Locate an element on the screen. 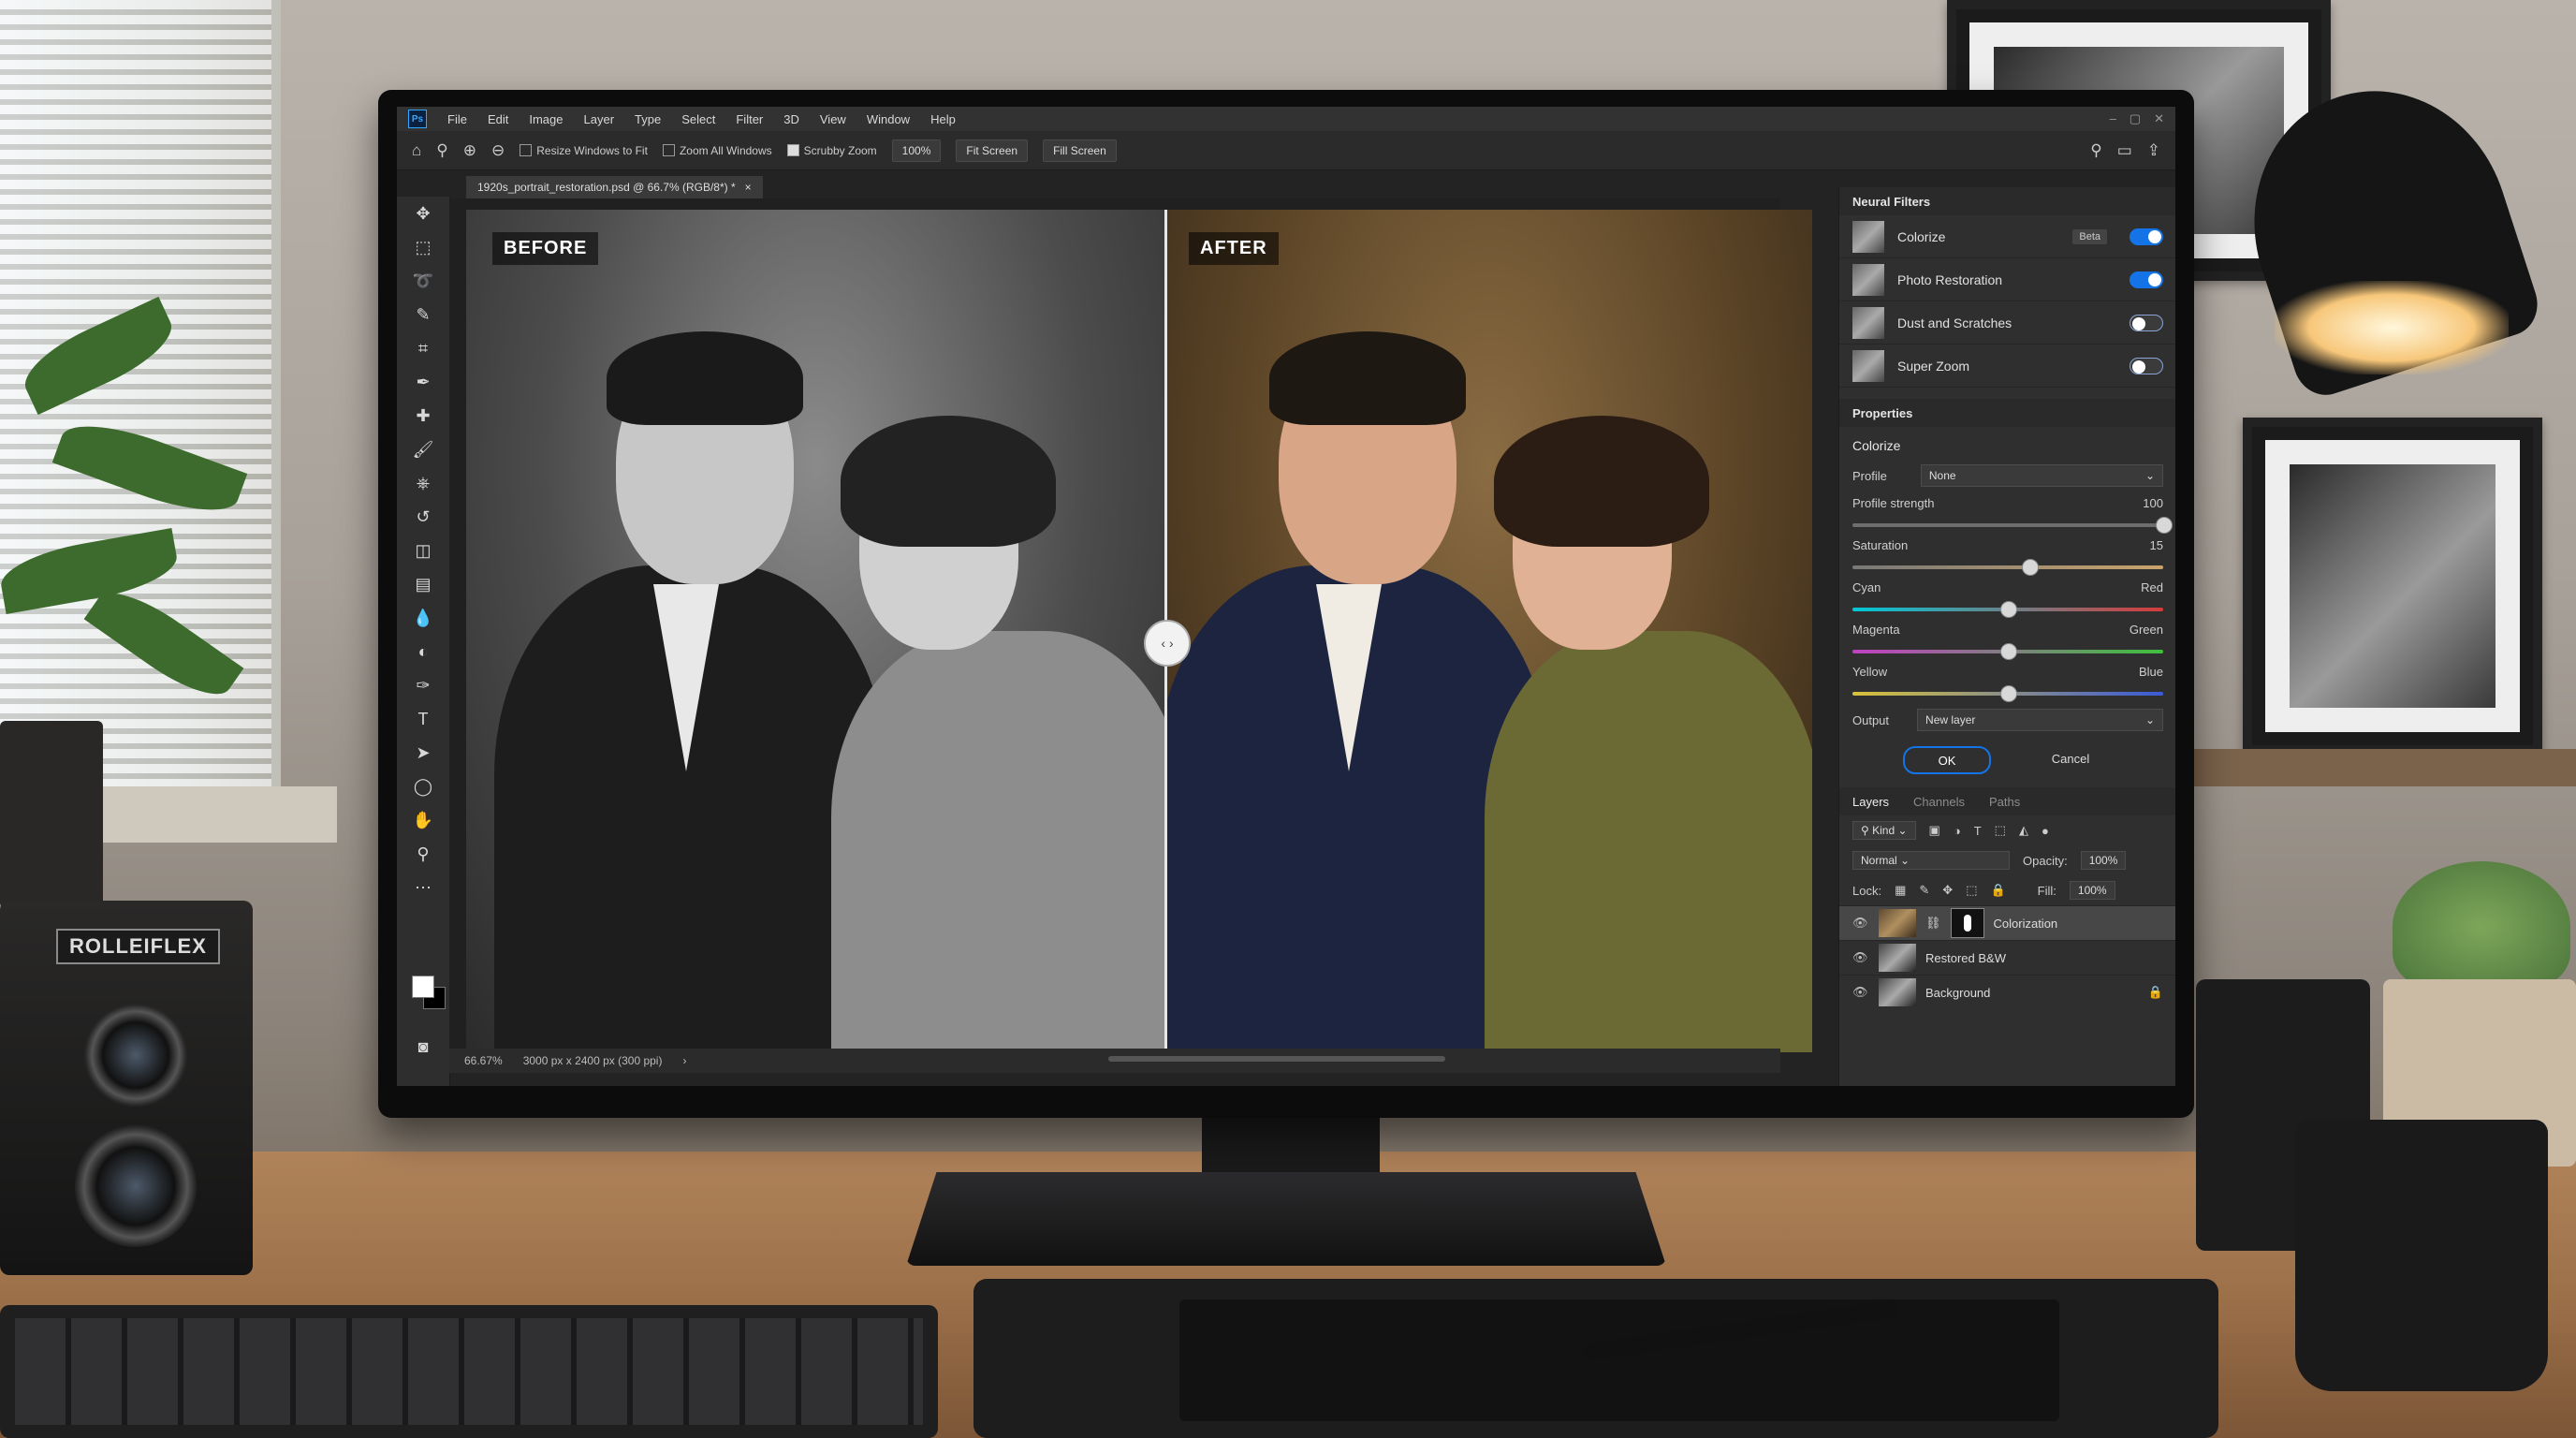 This screenshot has width=2576, height=1438. menu-help: Help is located at coordinates (943, 119).